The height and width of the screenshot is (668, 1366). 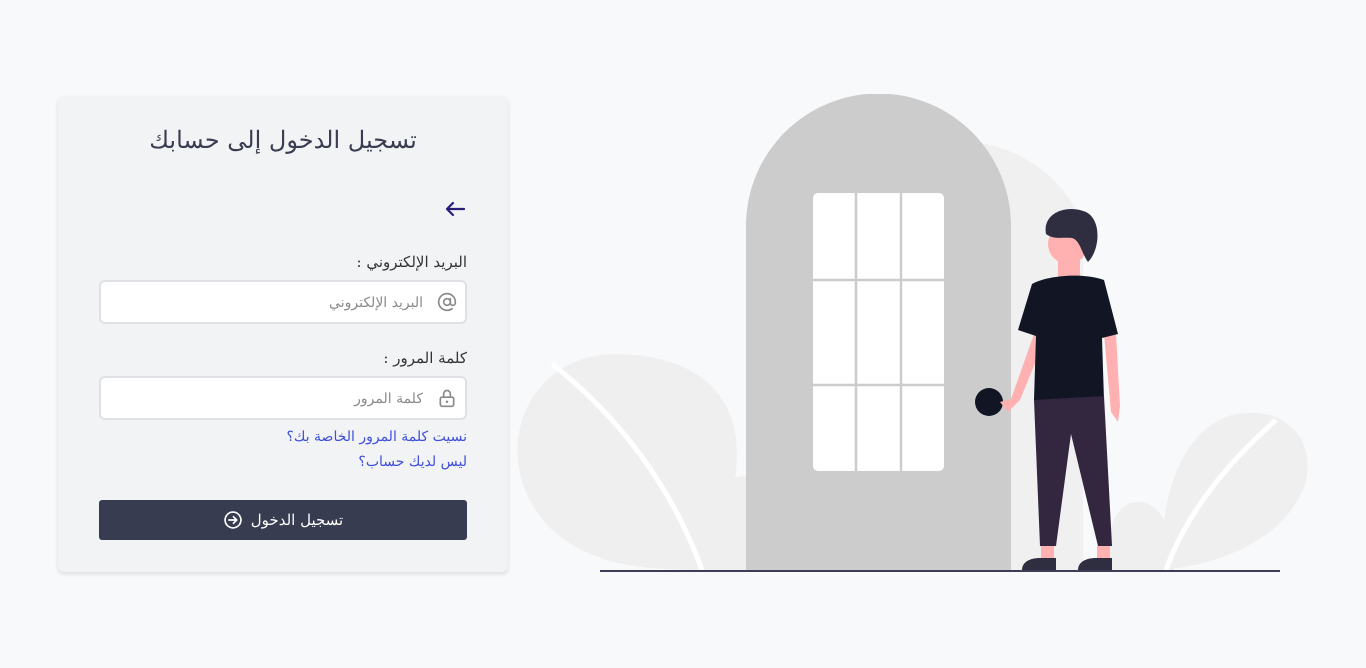 I want to click on door-knob, so click(x=989, y=402).